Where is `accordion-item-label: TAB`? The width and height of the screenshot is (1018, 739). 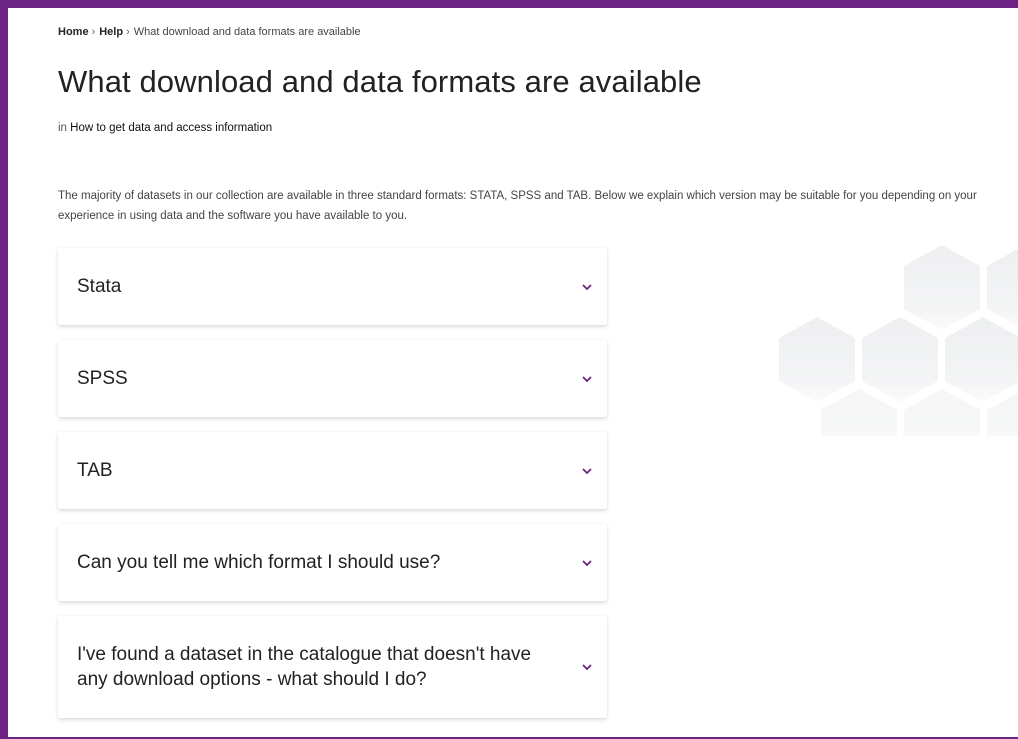 accordion-item-label: TAB is located at coordinates (95, 470).